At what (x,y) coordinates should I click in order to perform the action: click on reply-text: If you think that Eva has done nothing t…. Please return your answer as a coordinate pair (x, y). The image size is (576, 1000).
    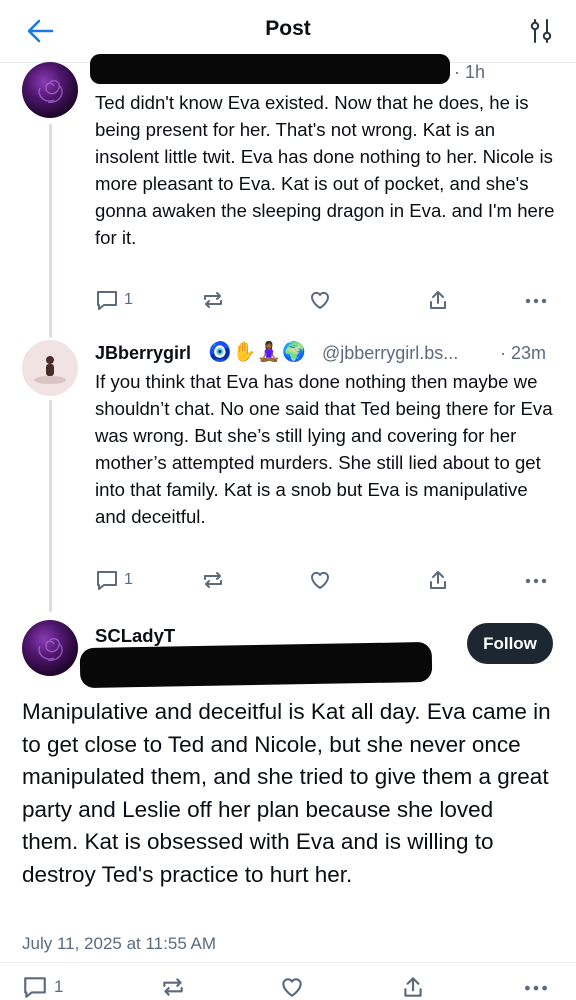
    Looking at the image, I should click on (324, 449).